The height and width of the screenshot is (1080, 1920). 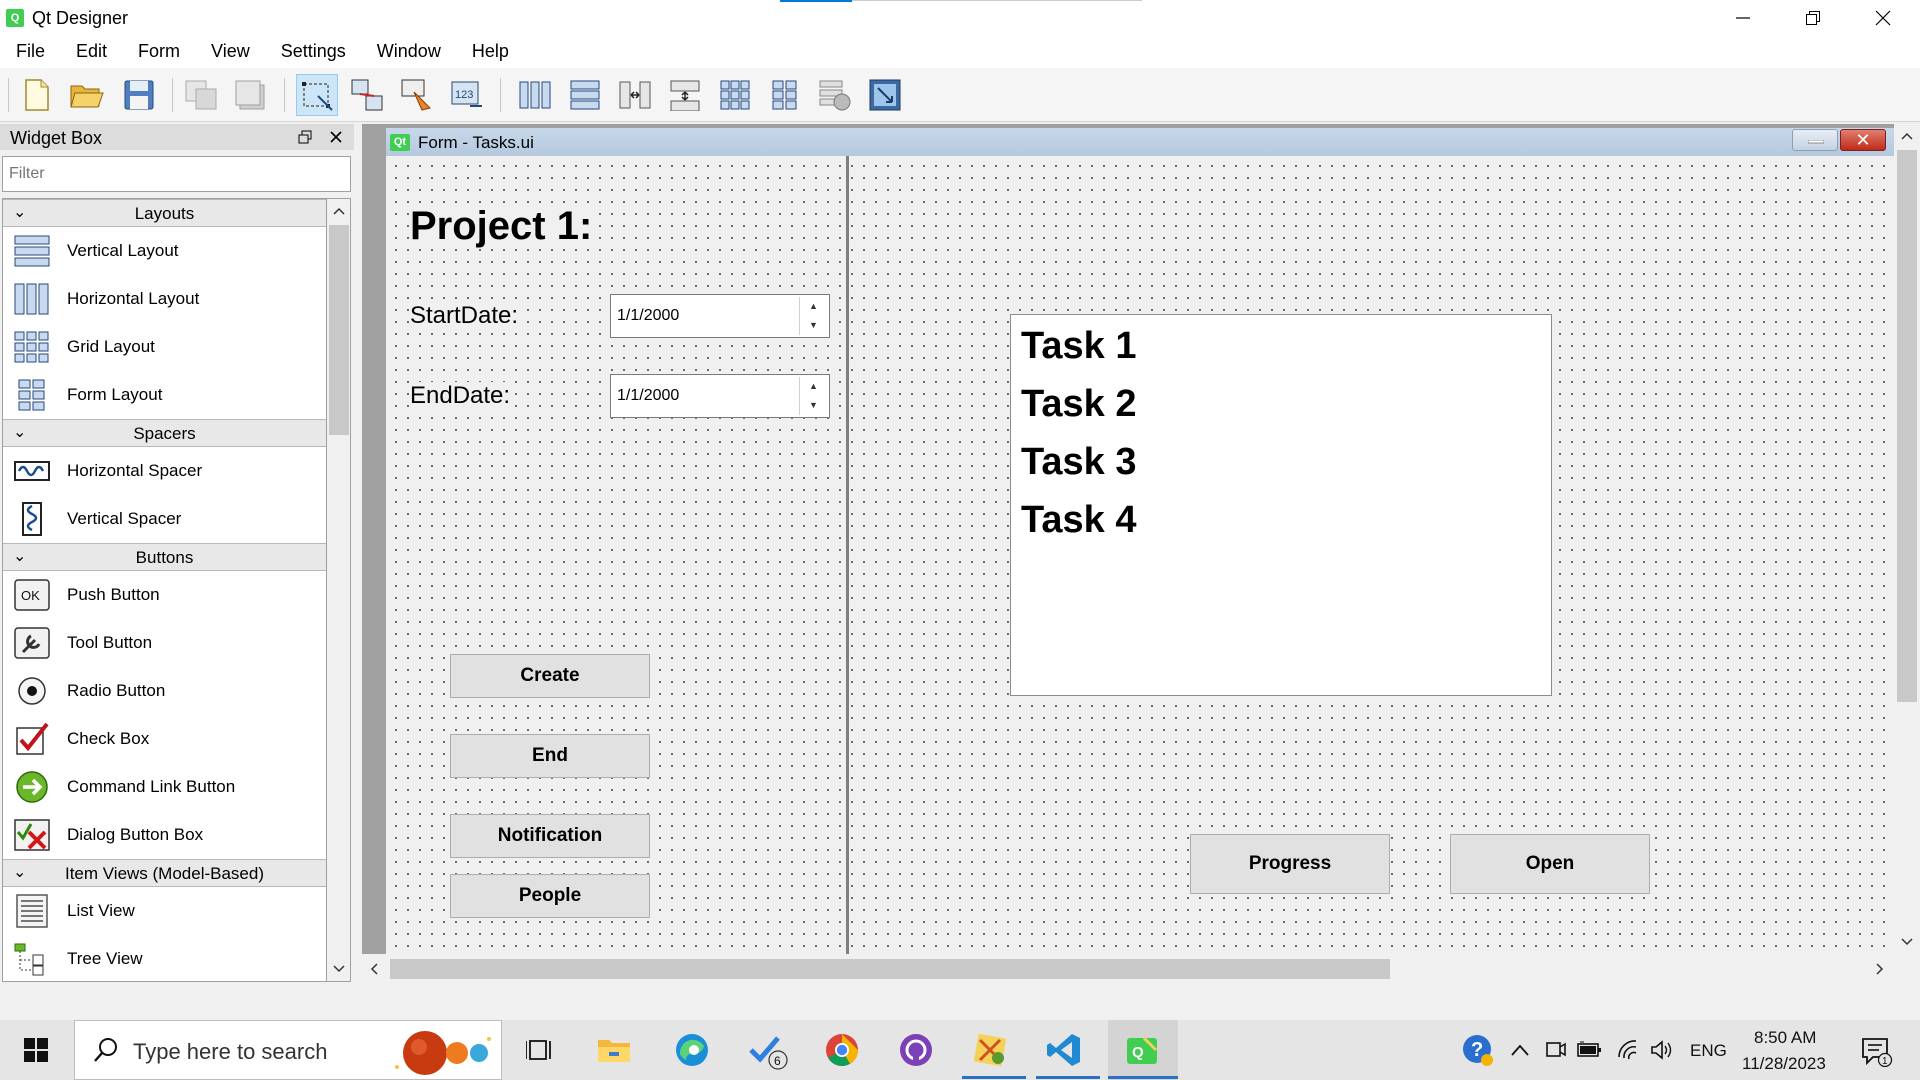 What do you see at coordinates (614, 1050) in the screenshot?
I see `file-explorer-button` at bounding box center [614, 1050].